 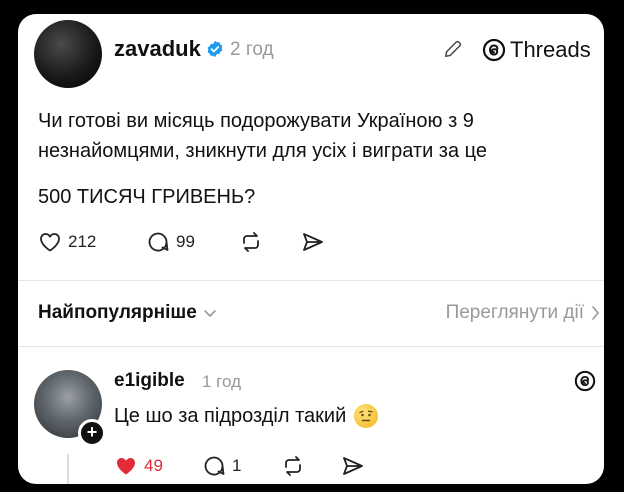 I want to click on reply-like-button: 49, so click(x=158, y=466).